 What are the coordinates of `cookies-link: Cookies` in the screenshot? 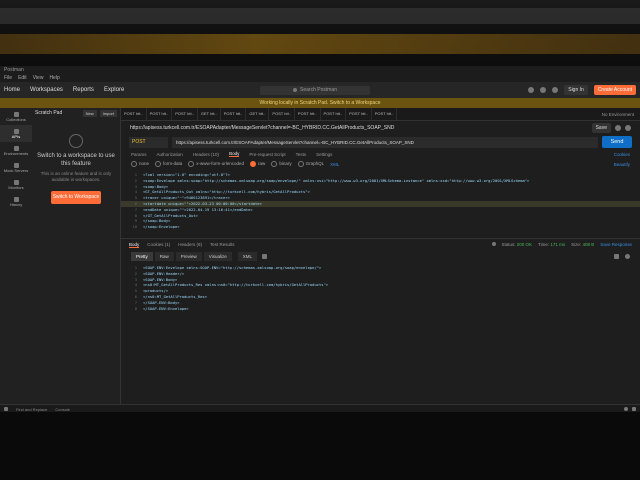 It's located at (622, 154).